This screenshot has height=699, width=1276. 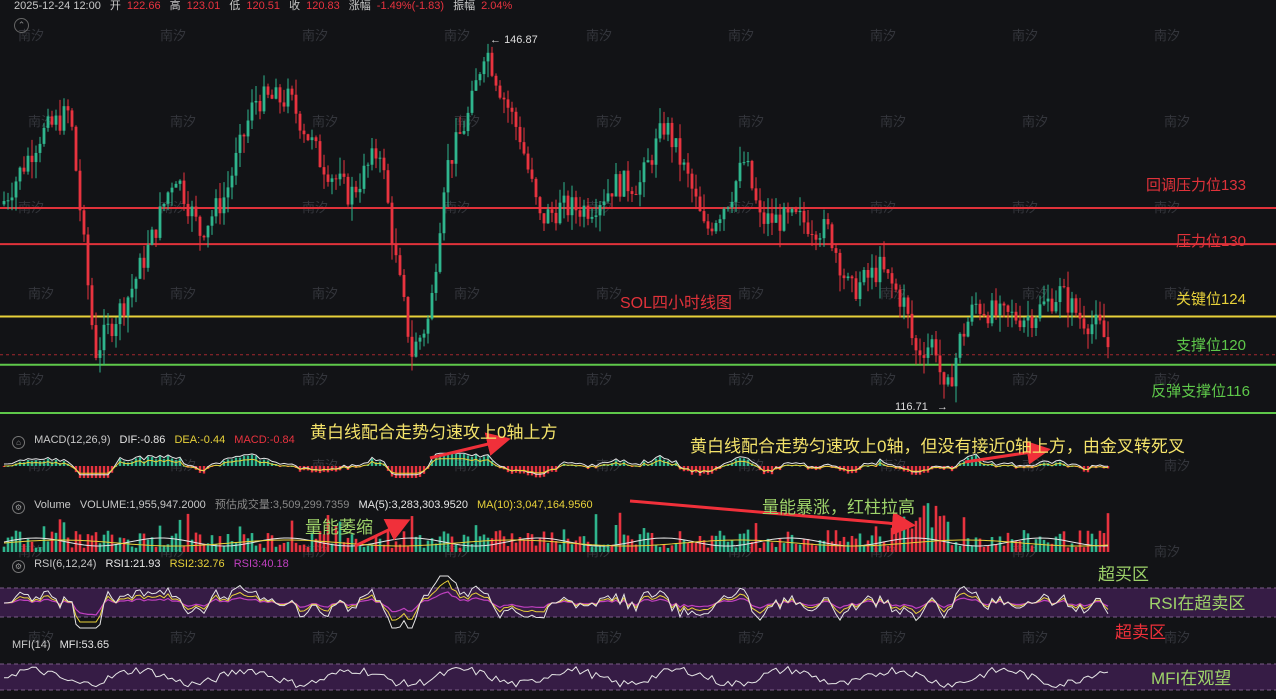 I want to click on rsi-settings-icon: ⚙, so click(x=18, y=566).